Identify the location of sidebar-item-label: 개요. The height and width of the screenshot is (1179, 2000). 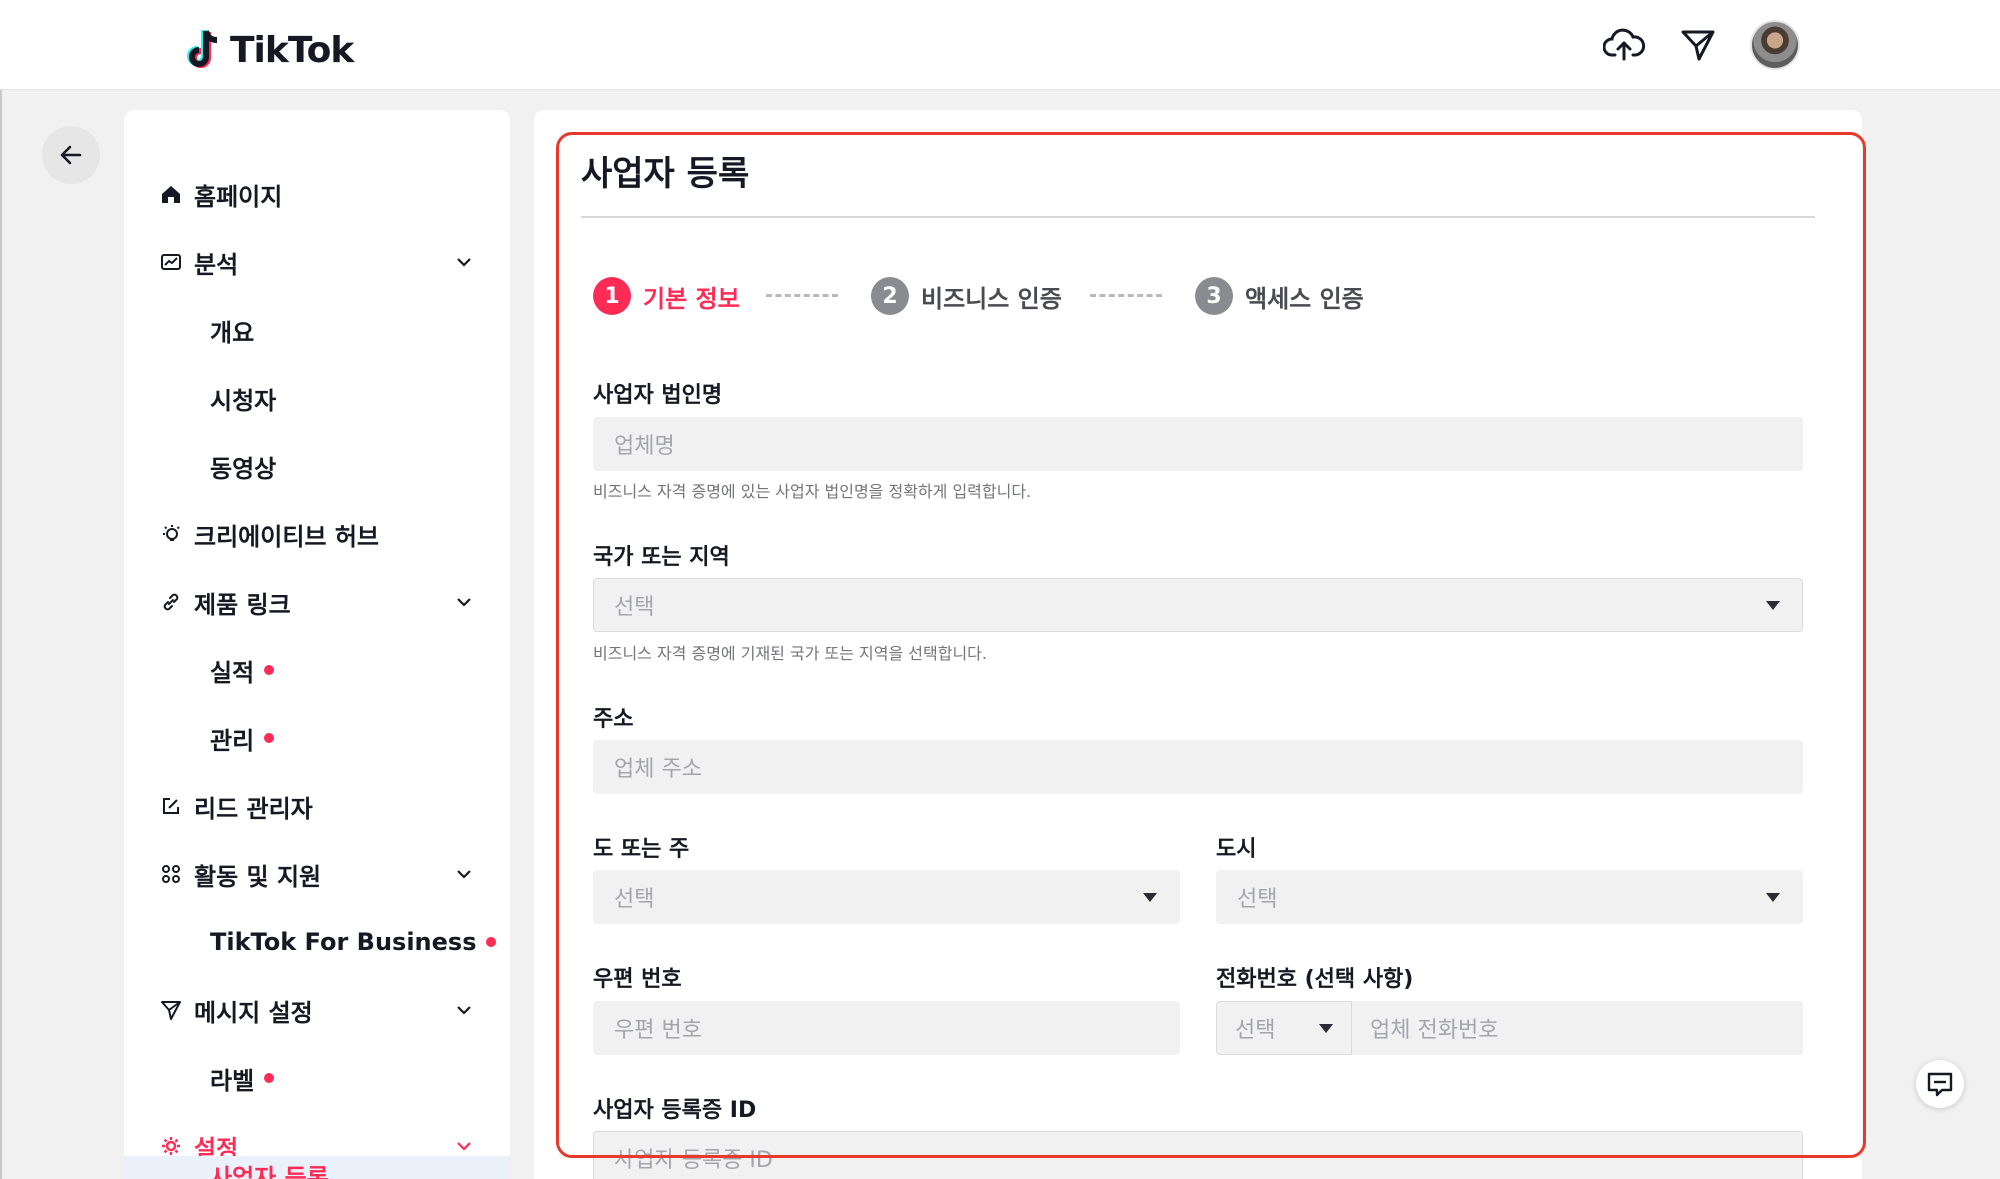
(232, 332).